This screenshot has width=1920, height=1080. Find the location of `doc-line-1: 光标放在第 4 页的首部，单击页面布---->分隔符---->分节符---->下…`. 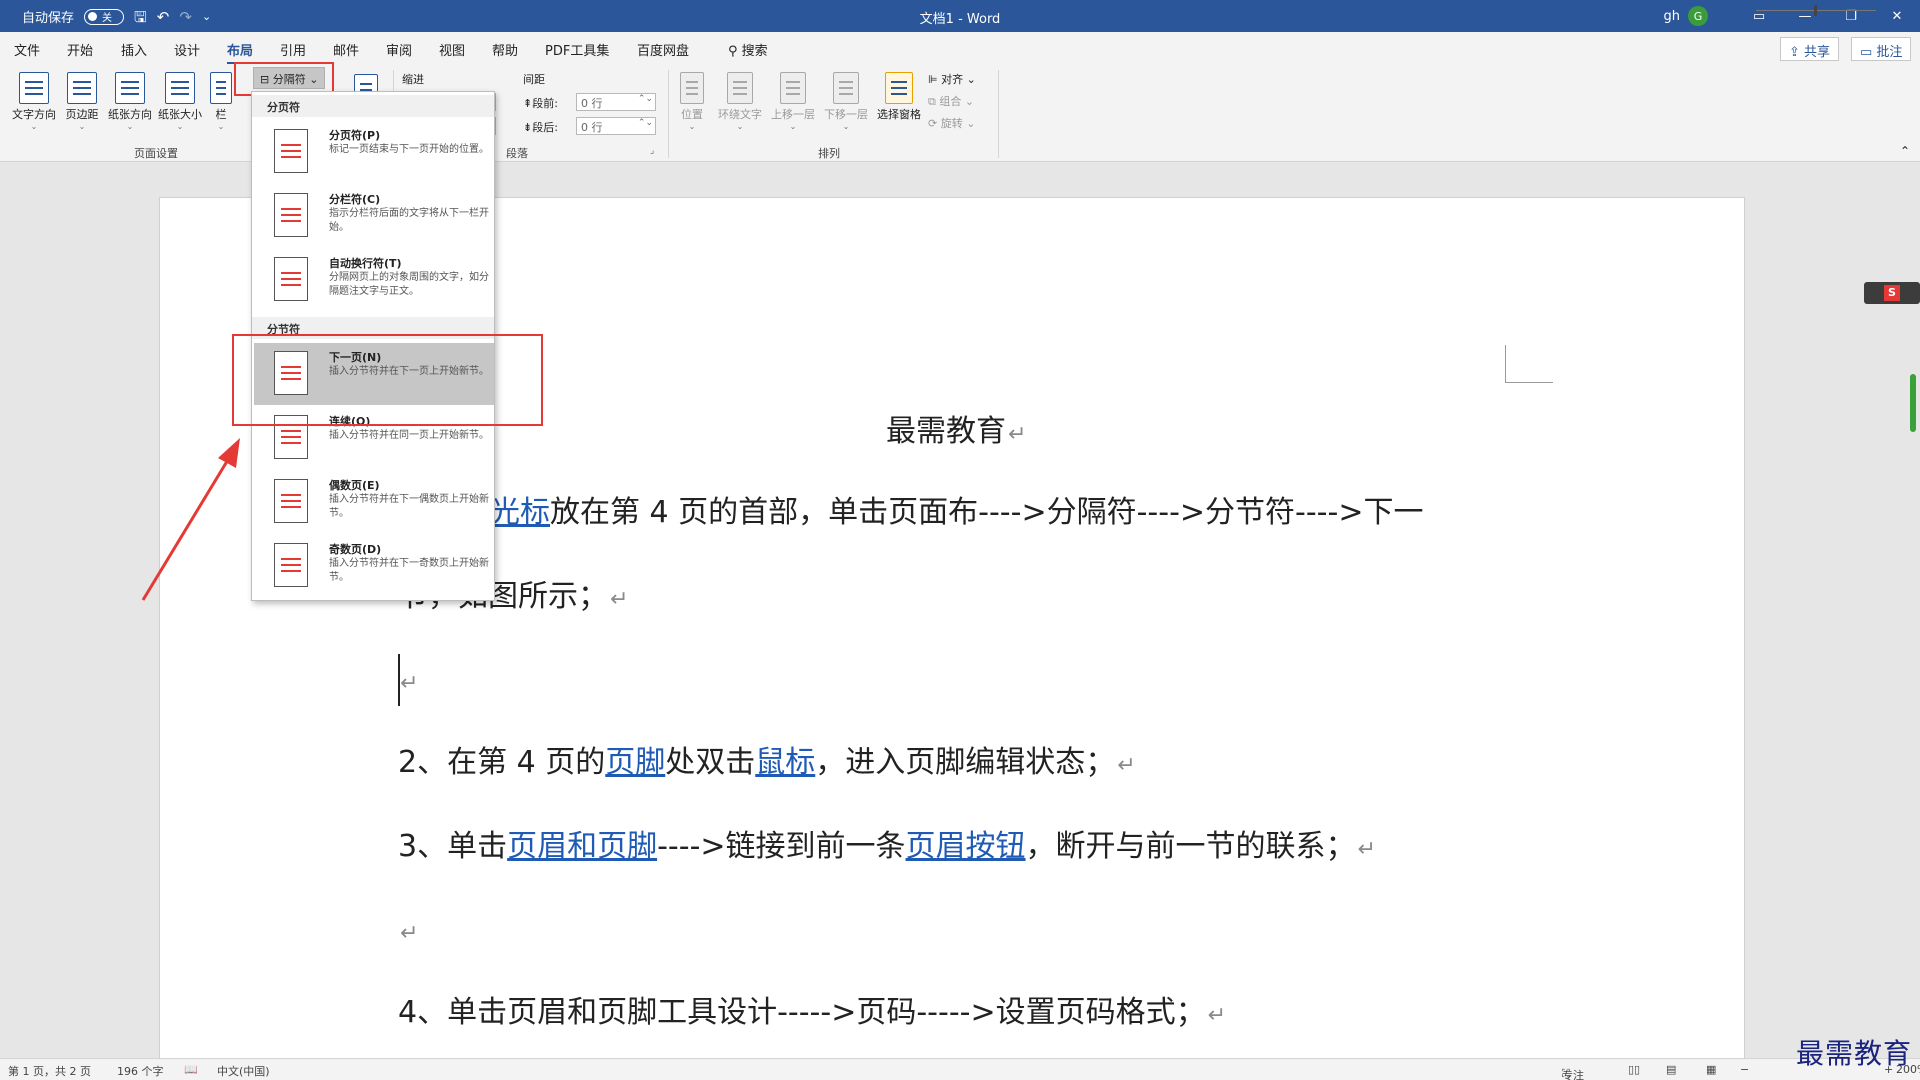

doc-line-1: 光标放在第 4 页的首部，单击页面布---->分隔符---->分节符---->下… is located at coordinates (956, 513).